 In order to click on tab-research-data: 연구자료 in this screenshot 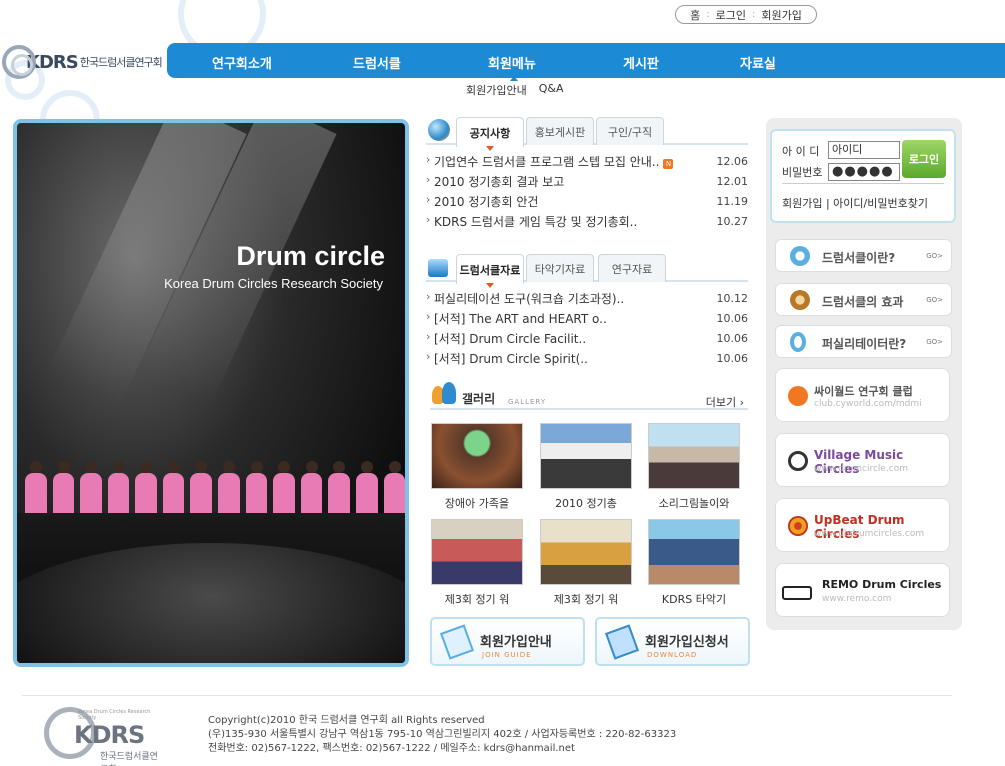, I will do `click(632, 268)`.